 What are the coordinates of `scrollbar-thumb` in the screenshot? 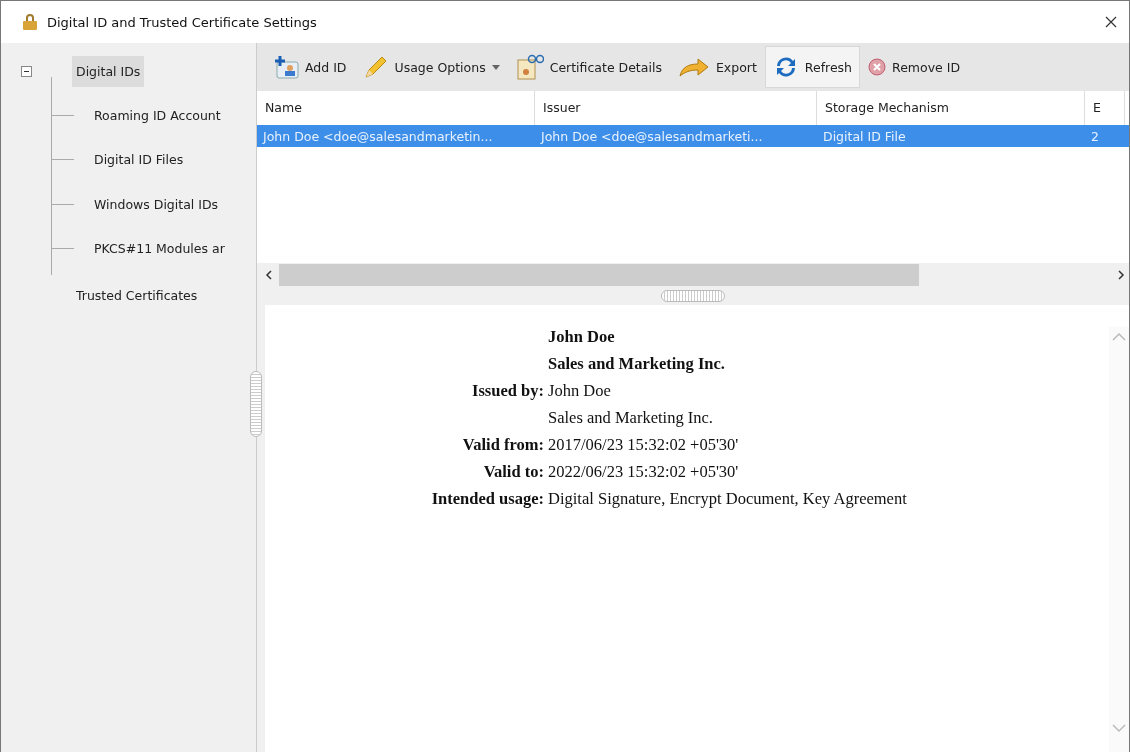 It's located at (599, 275).